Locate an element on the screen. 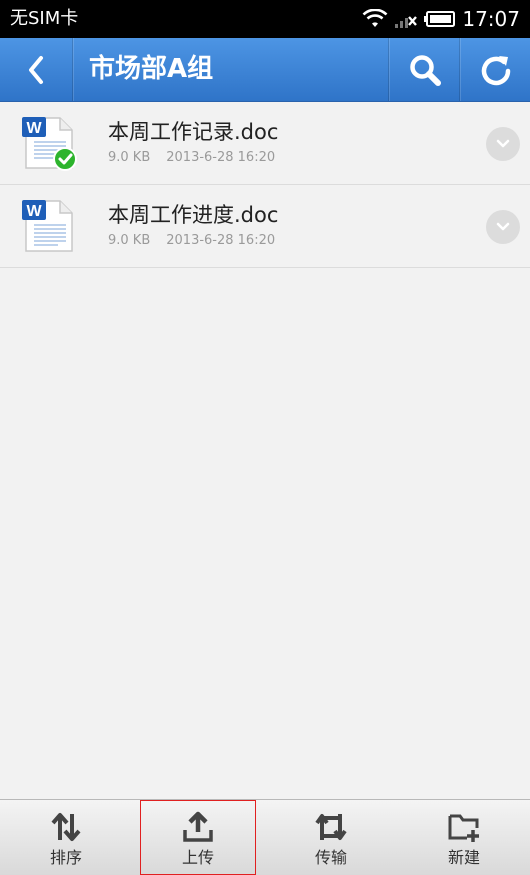  bottom-toolbar: 排序 上传 传输 新建 is located at coordinates (265, 837).